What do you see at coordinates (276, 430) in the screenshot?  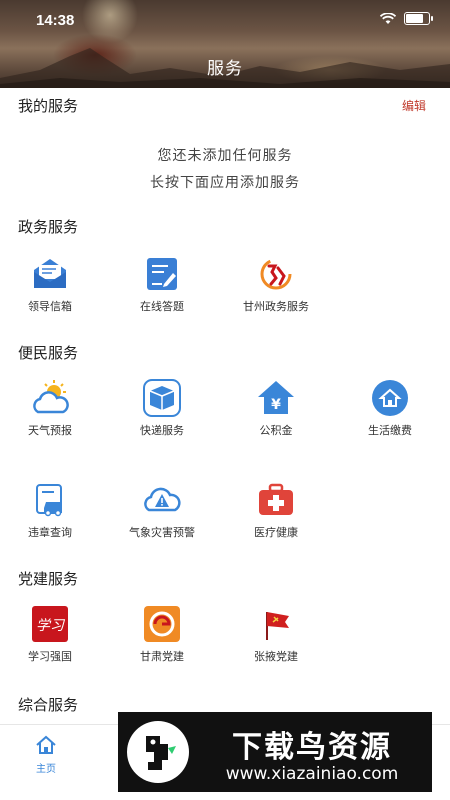 I see `service-label: 公积金` at bounding box center [276, 430].